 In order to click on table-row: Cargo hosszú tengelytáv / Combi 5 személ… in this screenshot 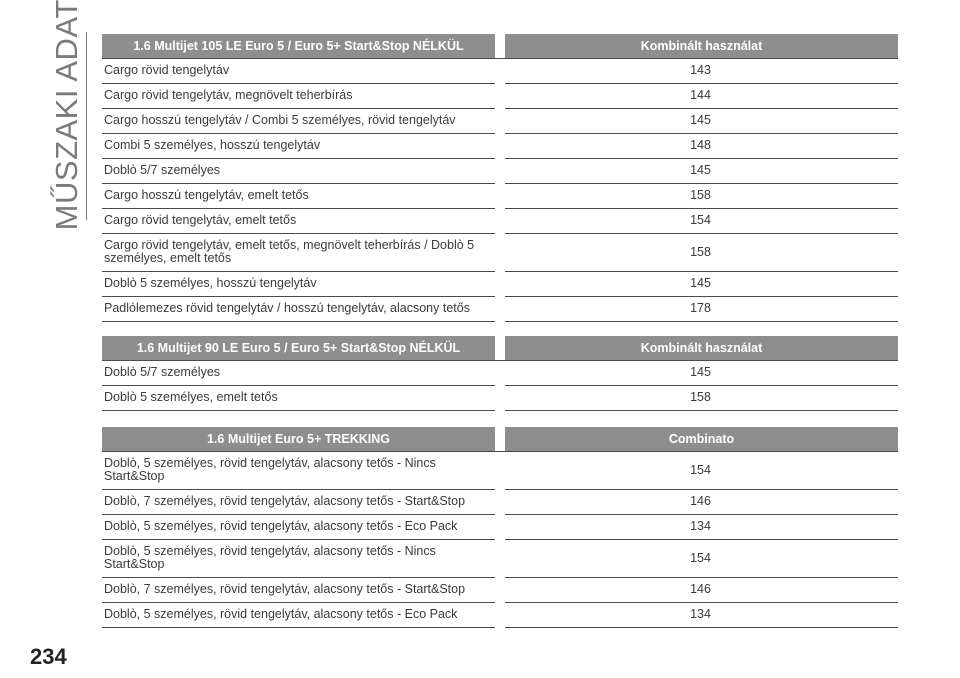, I will do `click(500, 121)`.